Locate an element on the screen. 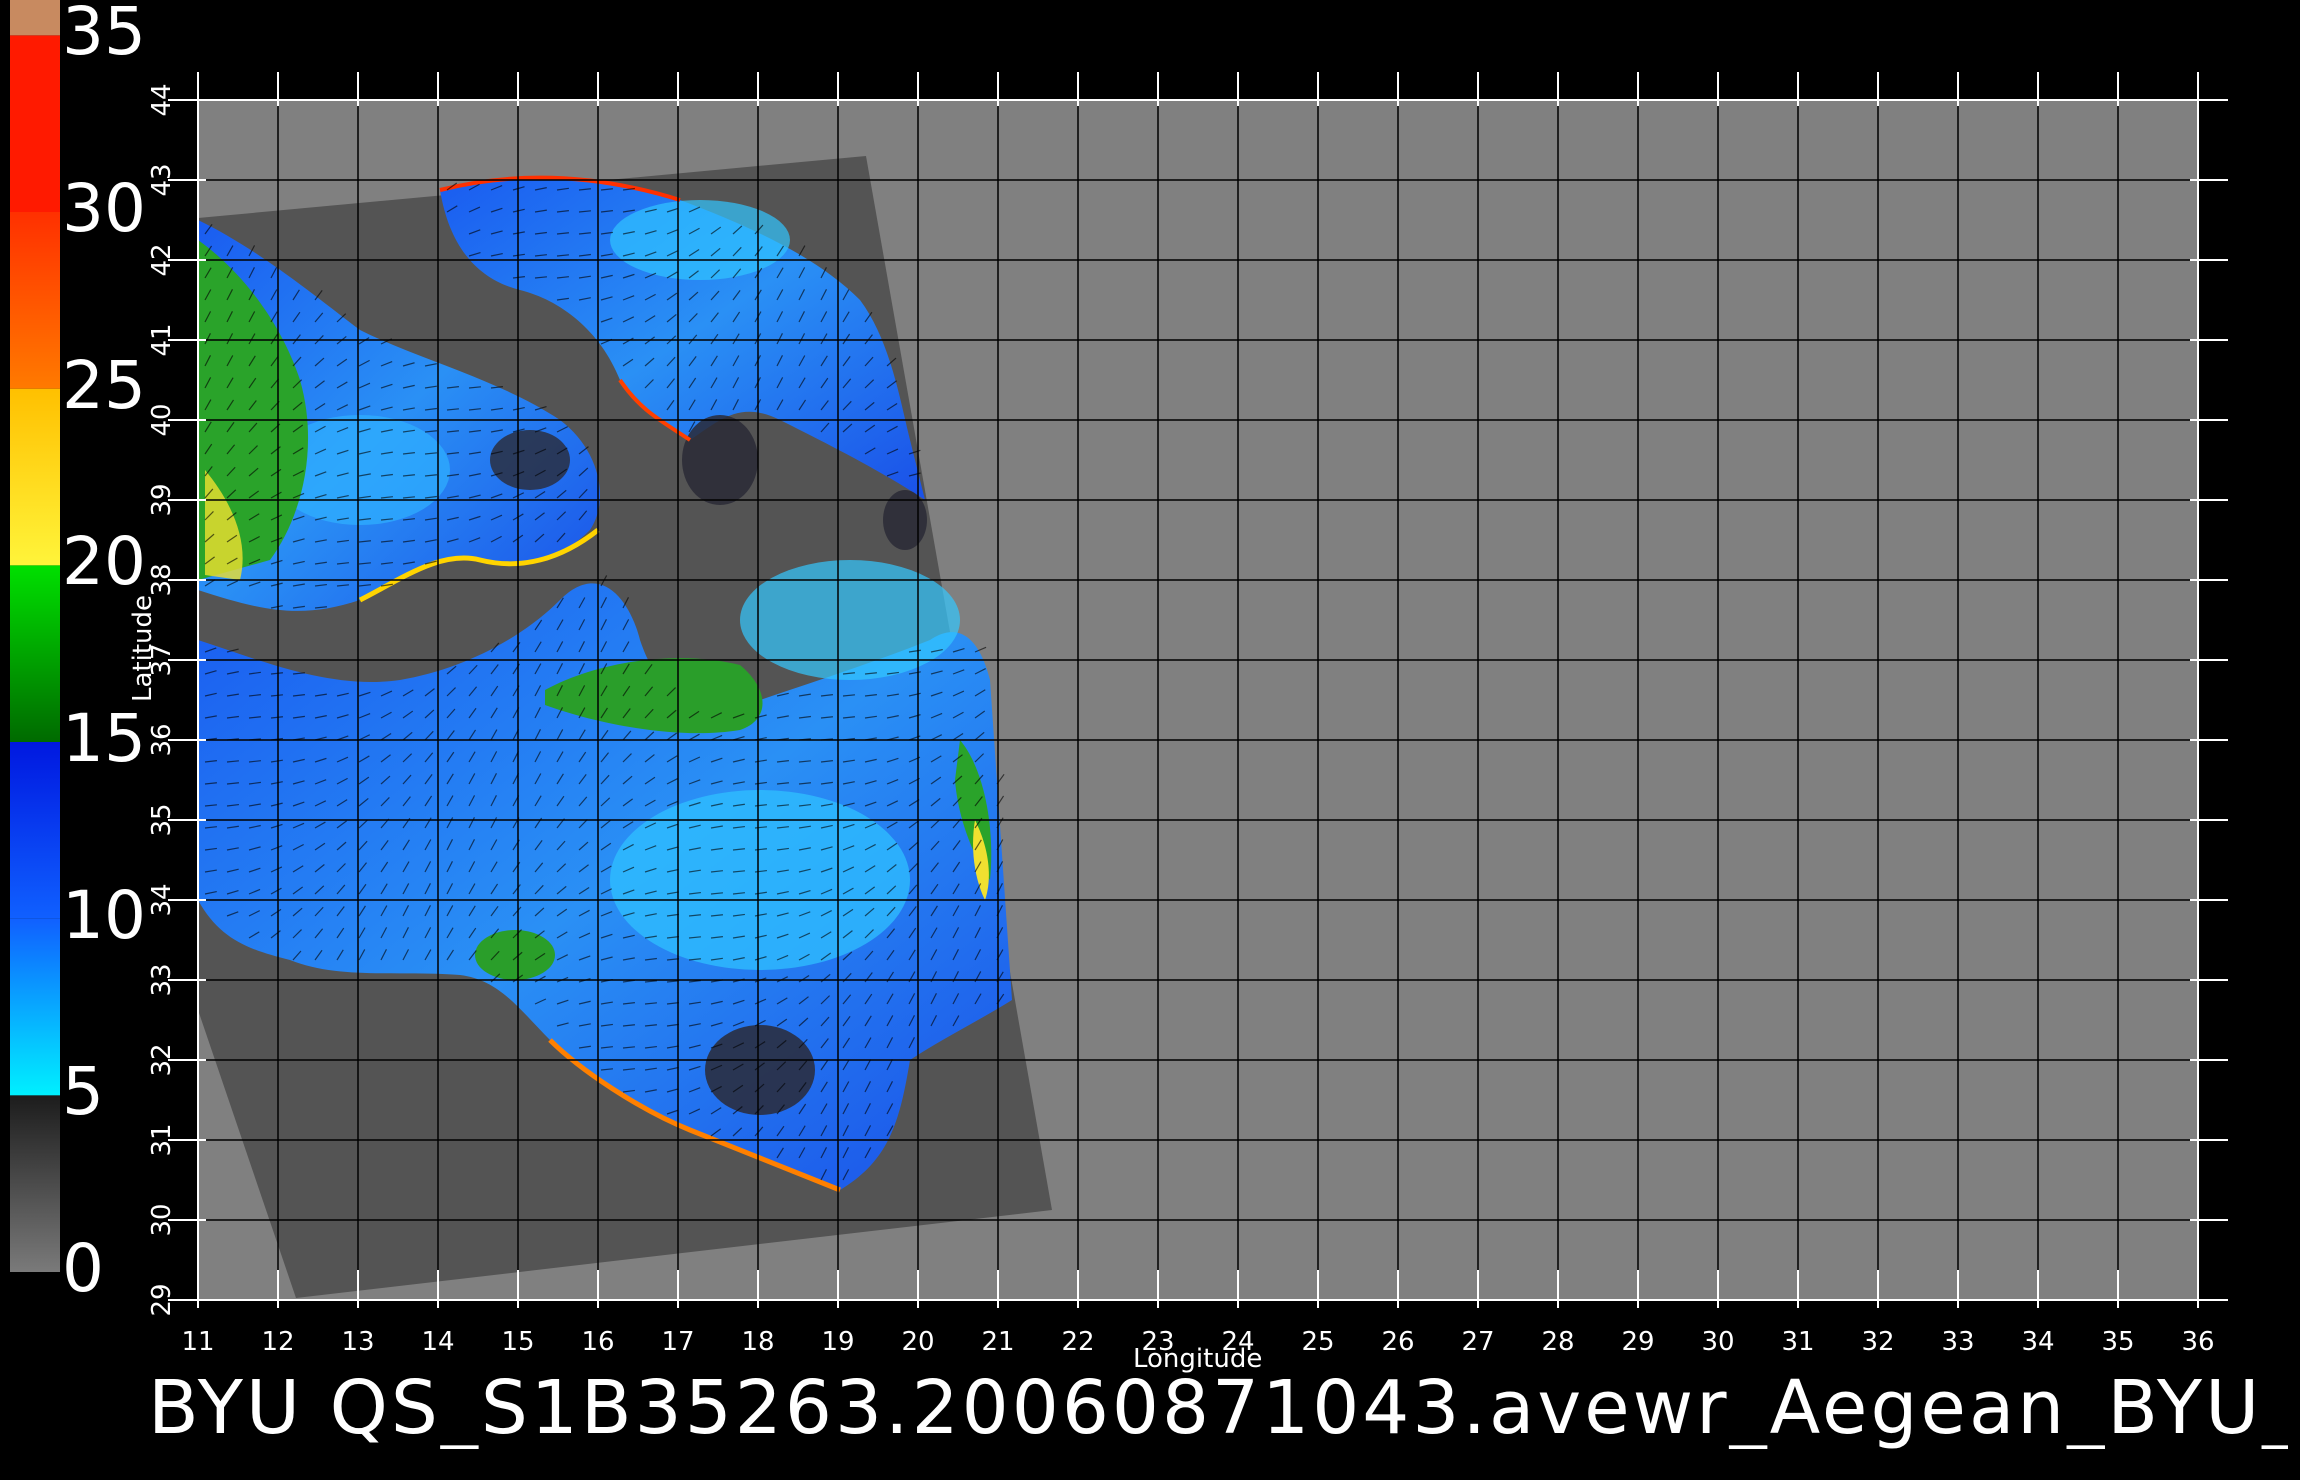 This screenshot has height=1480, width=2300. x-tick-label: 29 is located at coordinates (1637, 1342).